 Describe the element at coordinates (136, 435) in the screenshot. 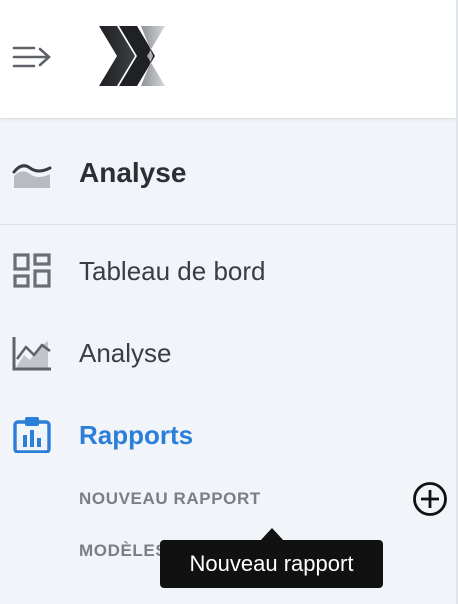

I see `nav-item-label: Rapports` at that location.